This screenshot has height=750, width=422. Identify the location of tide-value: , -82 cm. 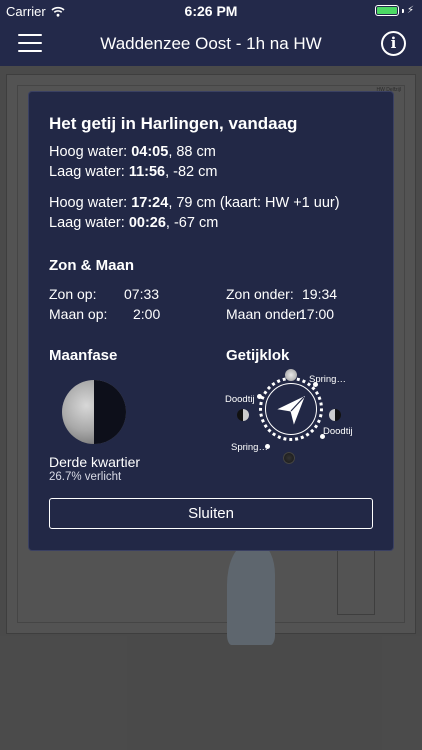
(191, 172).